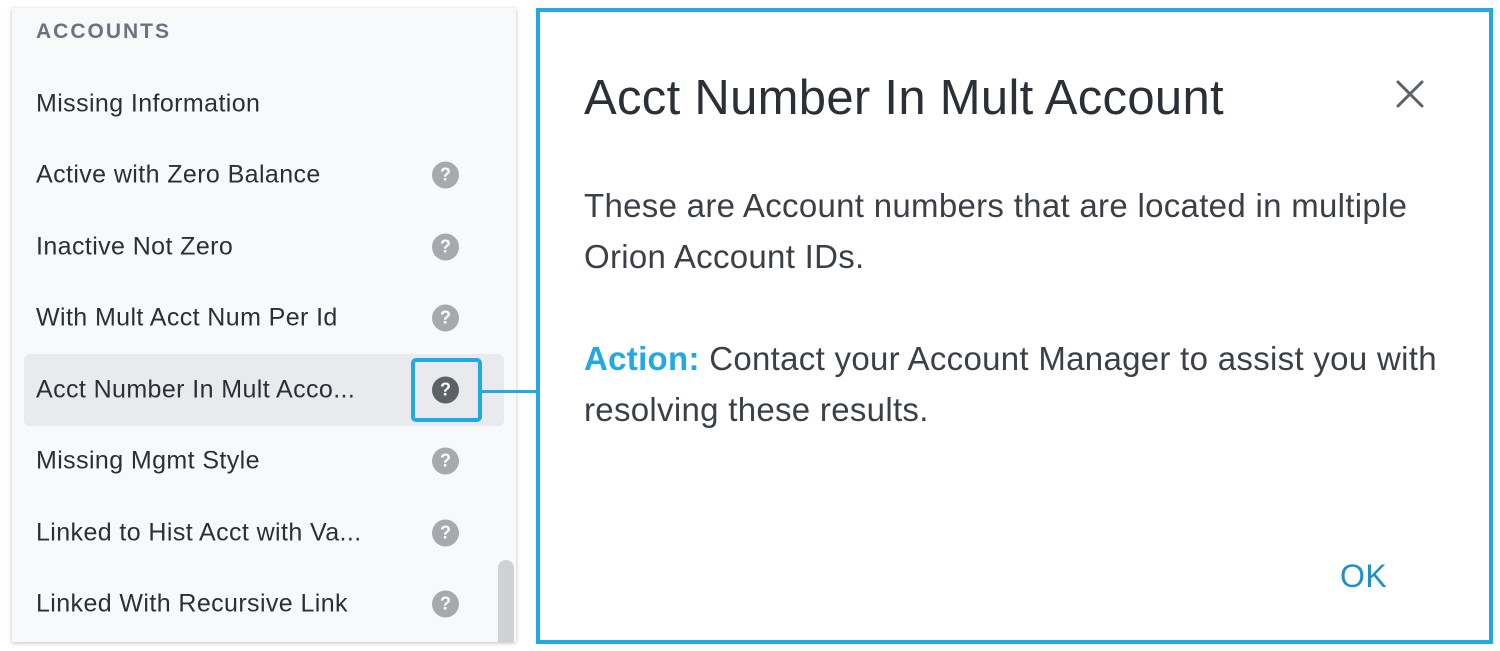 This screenshot has width=1500, height=651. I want to click on scrollbar-thumb, so click(506, 601).